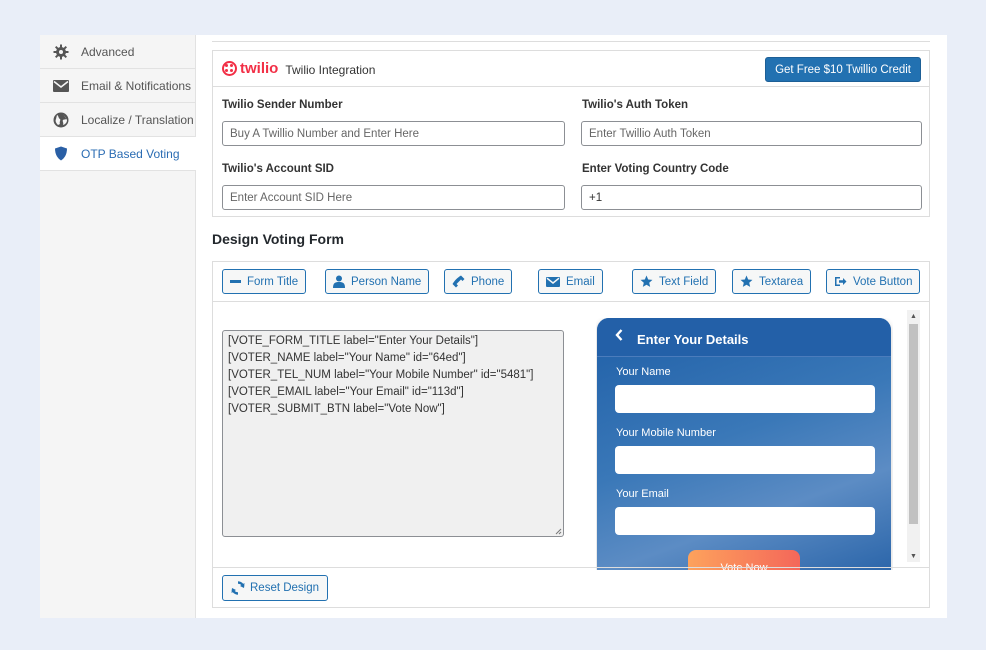 This screenshot has height=650, width=986. Describe the element at coordinates (840, 281) in the screenshot. I see `sign-out-icon` at that location.